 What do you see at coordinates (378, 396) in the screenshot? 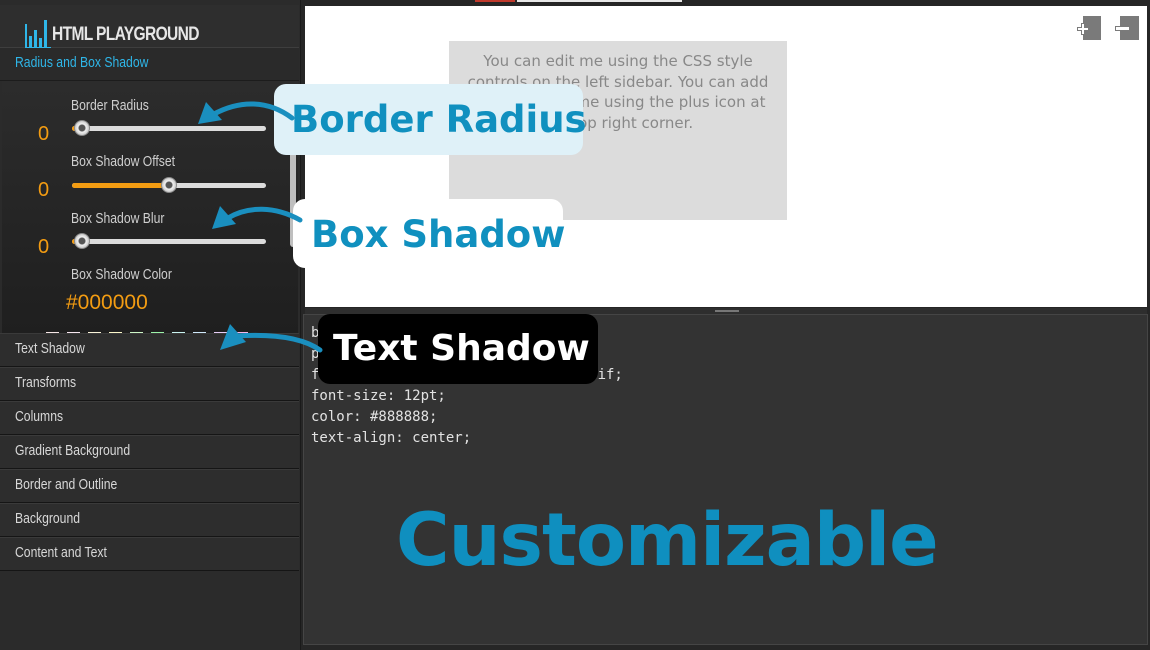
I see `code-line: font-size: 12pt;` at bounding box center [378, 396].